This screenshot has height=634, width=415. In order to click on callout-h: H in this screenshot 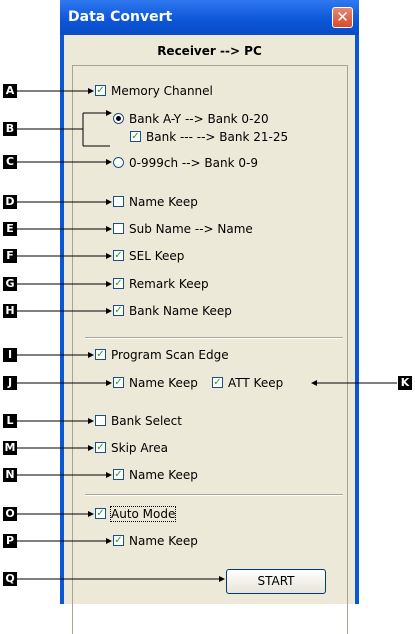, I will do `click(10, 311)`.